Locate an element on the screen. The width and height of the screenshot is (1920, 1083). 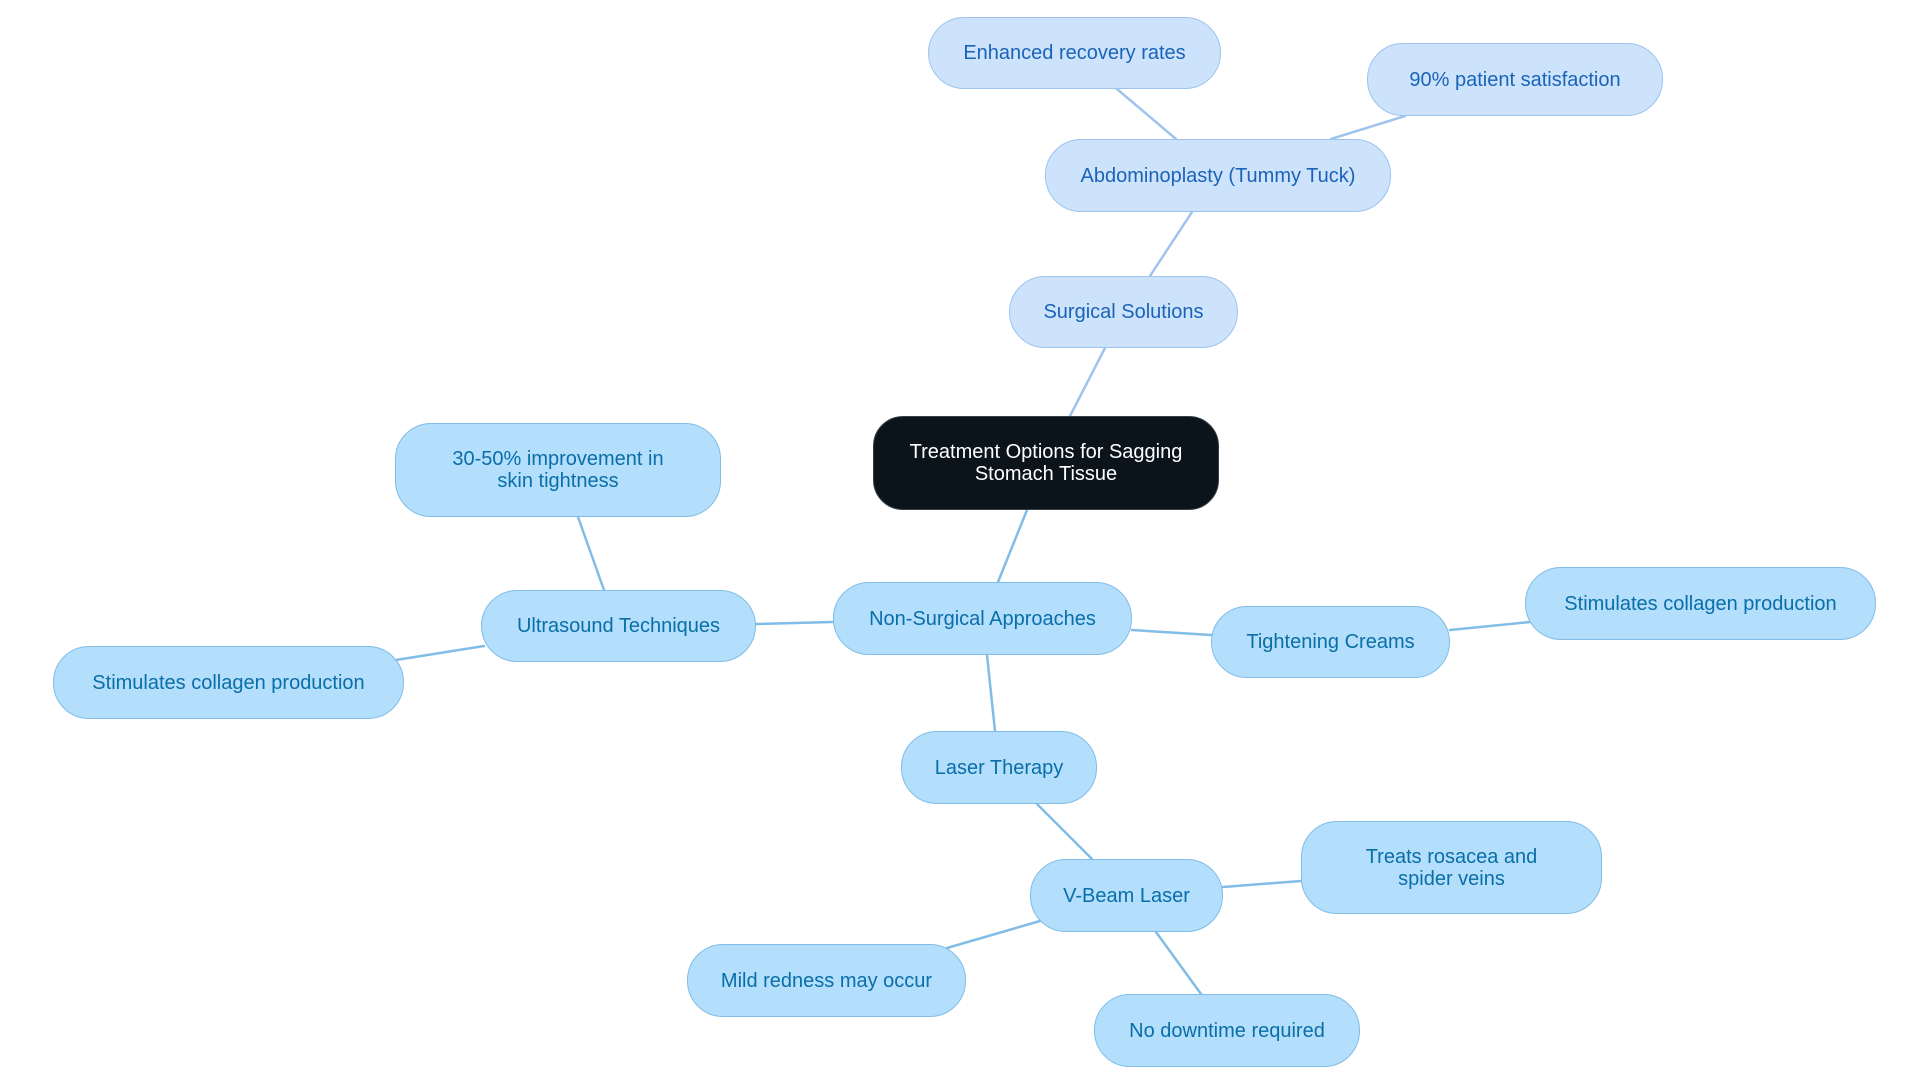
edge-vbeam-downtime is located at coordinates (1178, 963).